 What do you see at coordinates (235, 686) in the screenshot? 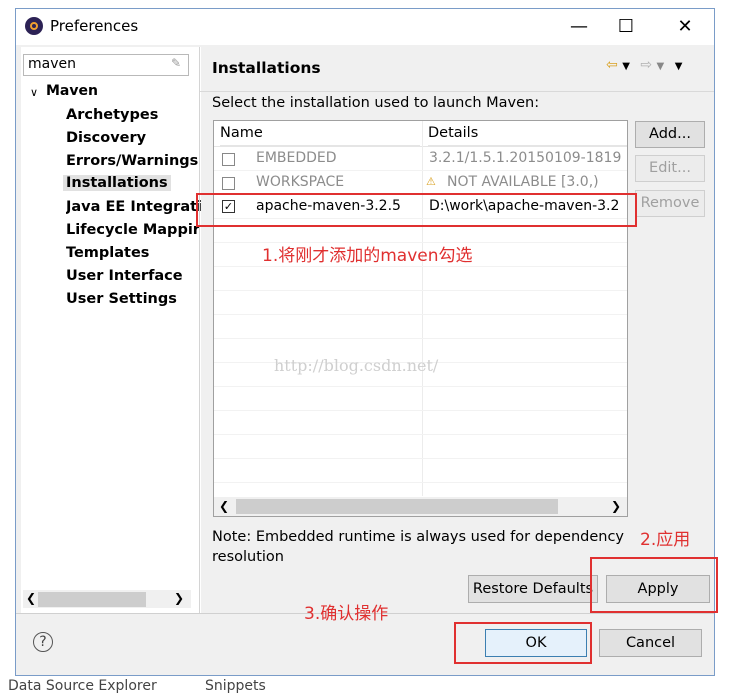
I see `snippets-tab: Snippets` at bounding box center [235, 686].